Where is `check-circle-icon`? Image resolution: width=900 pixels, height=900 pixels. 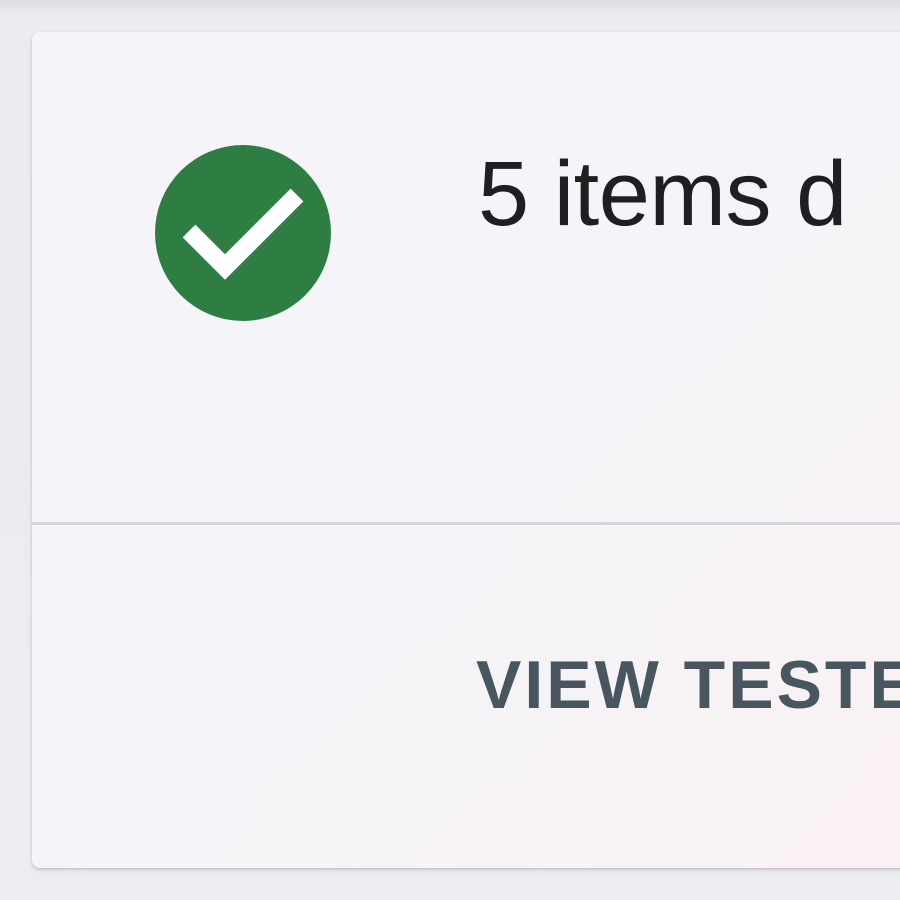
check-circle-icon is located at coordinates (243, 233).